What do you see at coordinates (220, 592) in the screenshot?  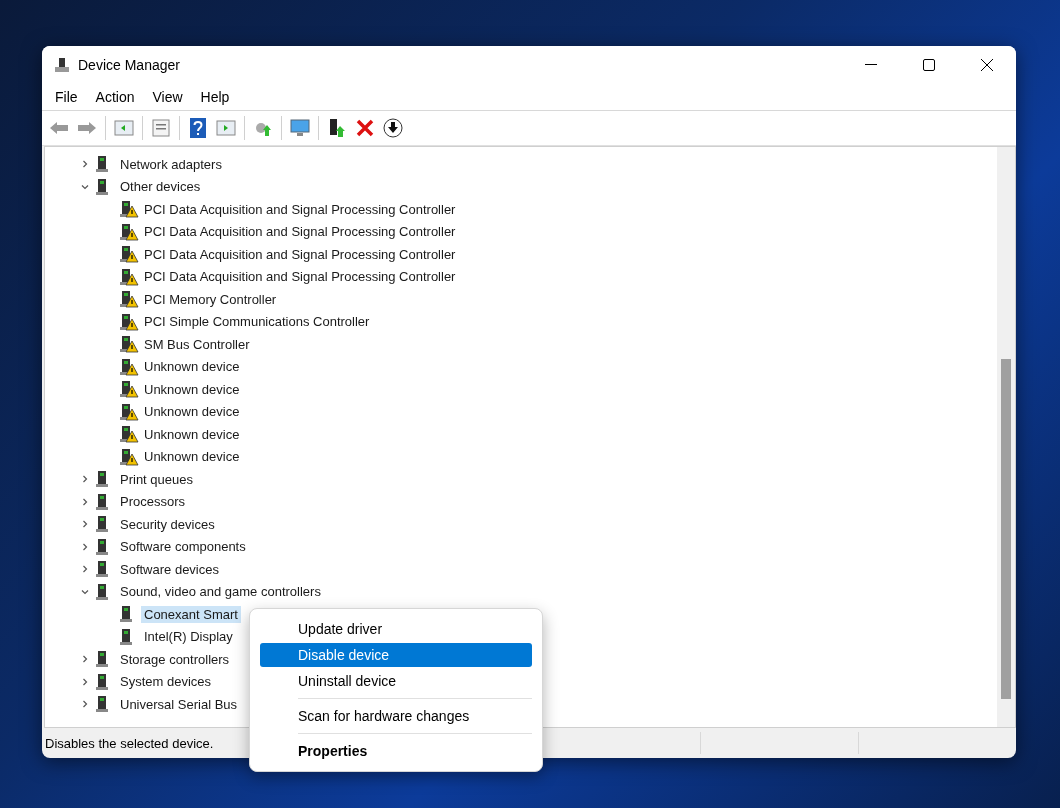 I see `tree-item: Sound, video and game controllers` at bounding box center [220, 592].